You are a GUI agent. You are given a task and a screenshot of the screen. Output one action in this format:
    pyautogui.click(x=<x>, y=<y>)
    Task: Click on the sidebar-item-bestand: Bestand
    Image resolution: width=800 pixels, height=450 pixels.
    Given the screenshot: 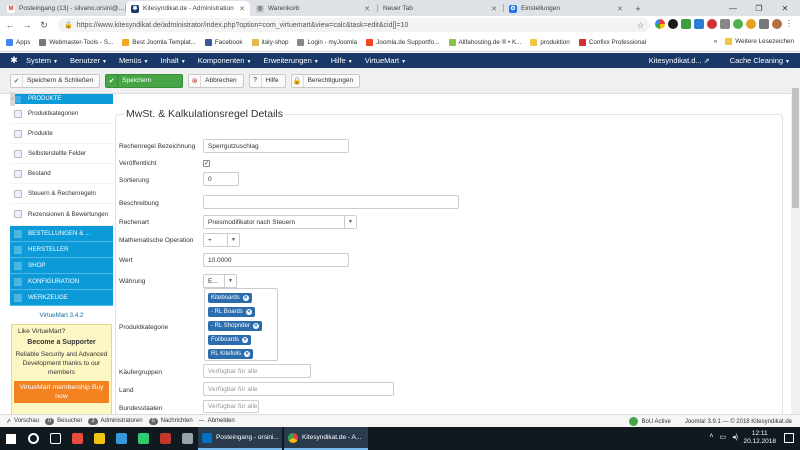 What is the action you would take?
    pyautogui.click(x=61, y=174)
    